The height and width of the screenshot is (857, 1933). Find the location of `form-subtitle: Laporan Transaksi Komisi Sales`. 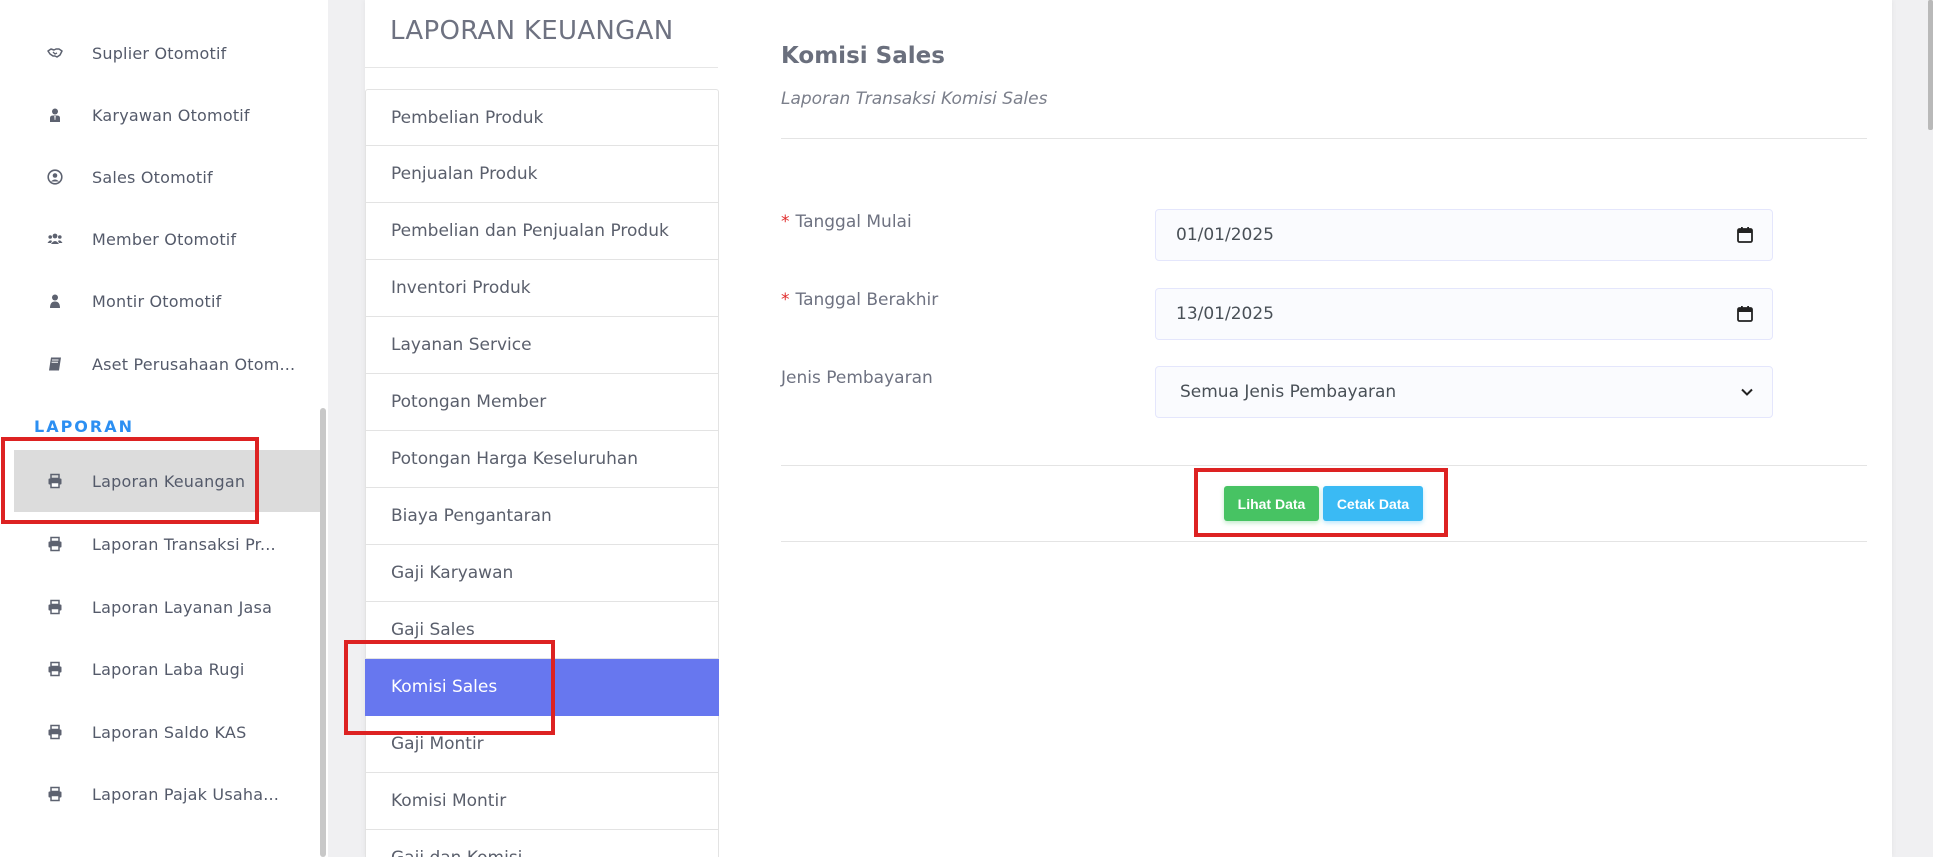

form-subtitle: Laporan Transaksi Komisi Sales is located at coordinates (914, 99).